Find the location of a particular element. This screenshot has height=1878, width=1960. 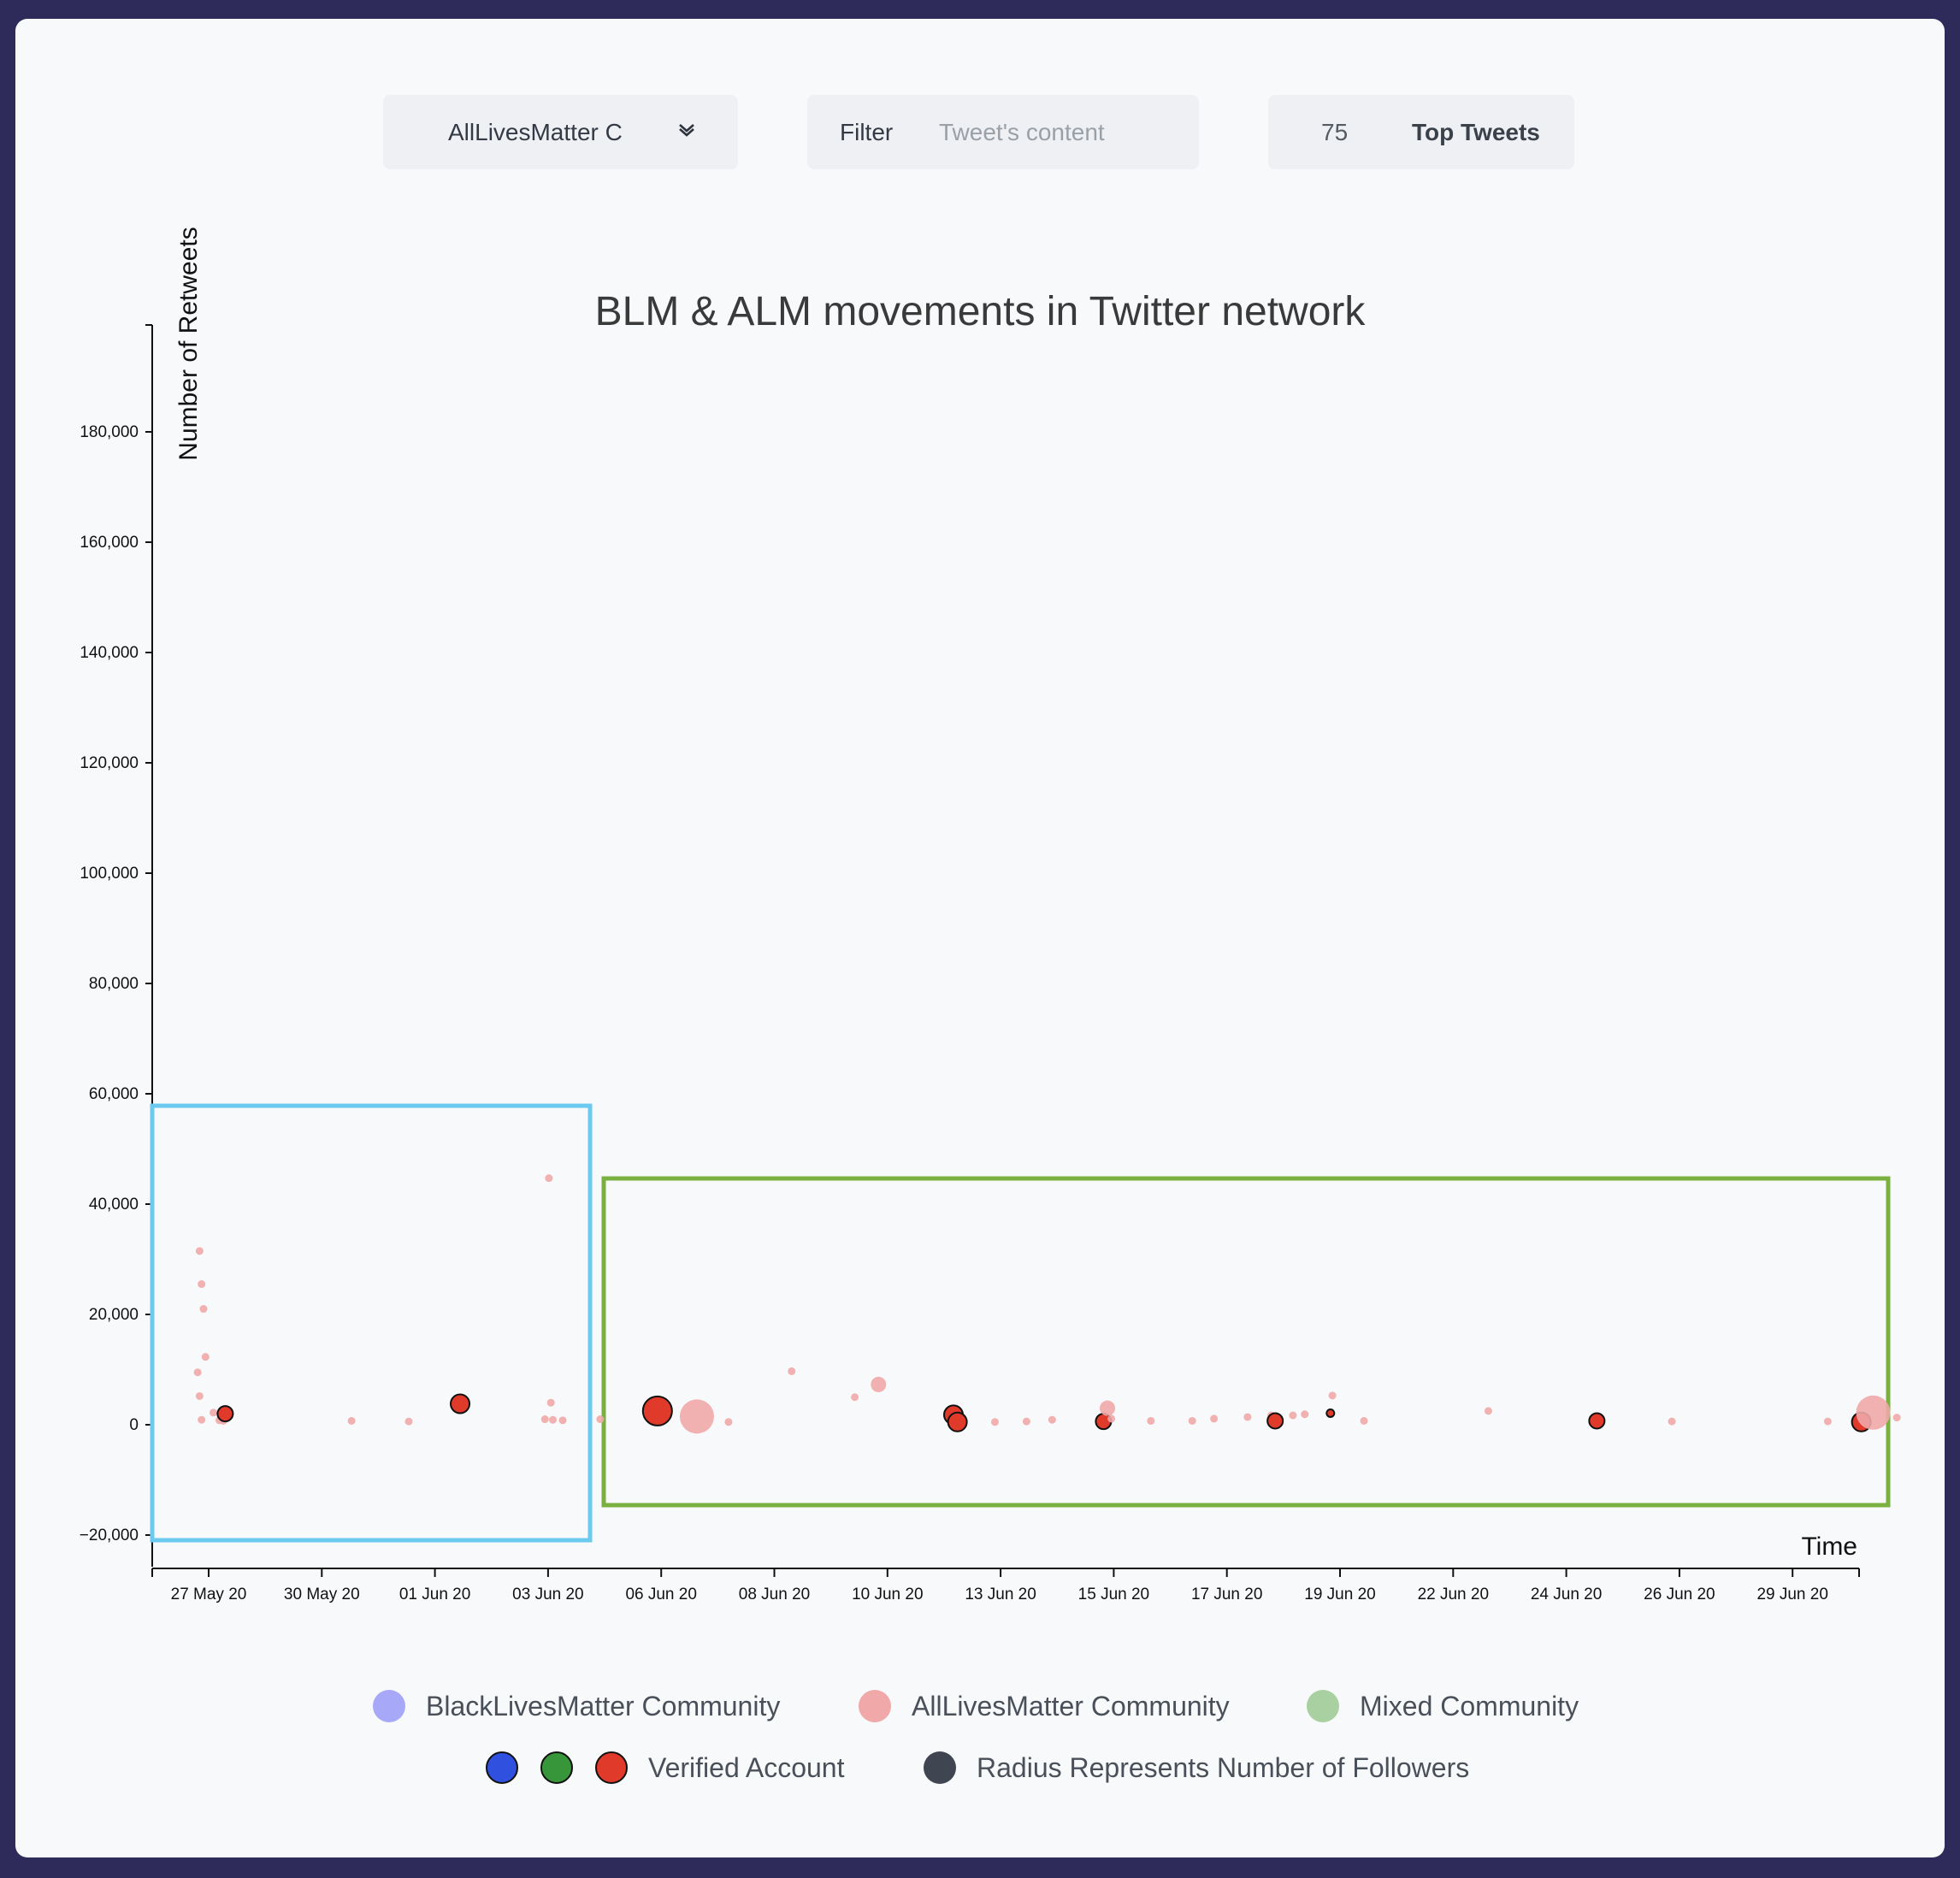

x-axis-label: Time is located at coordinates (1829, 1547).